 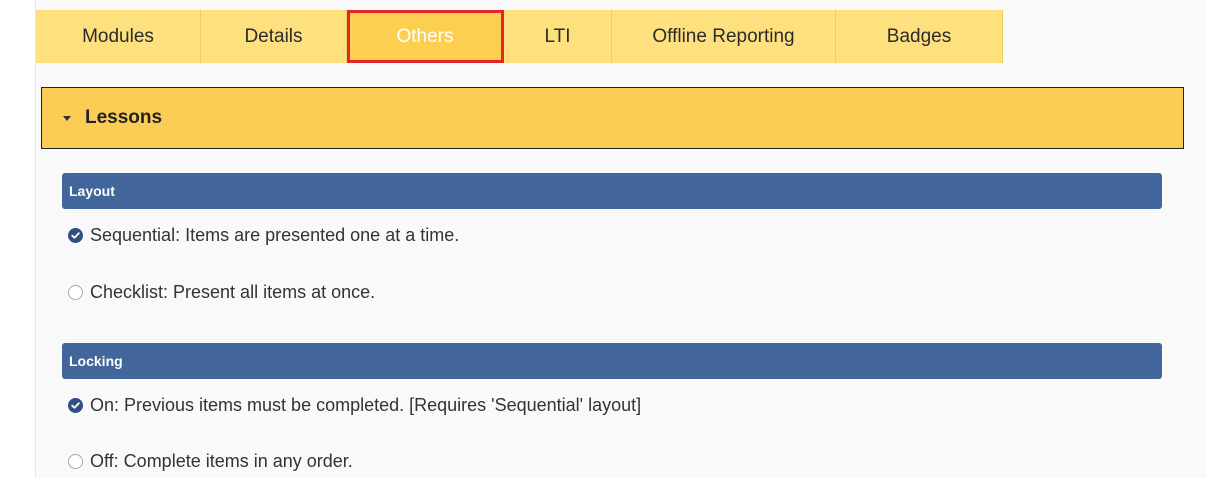 I want to click on option-label: Off: Complete items in any order., so click(x=221, y=461).